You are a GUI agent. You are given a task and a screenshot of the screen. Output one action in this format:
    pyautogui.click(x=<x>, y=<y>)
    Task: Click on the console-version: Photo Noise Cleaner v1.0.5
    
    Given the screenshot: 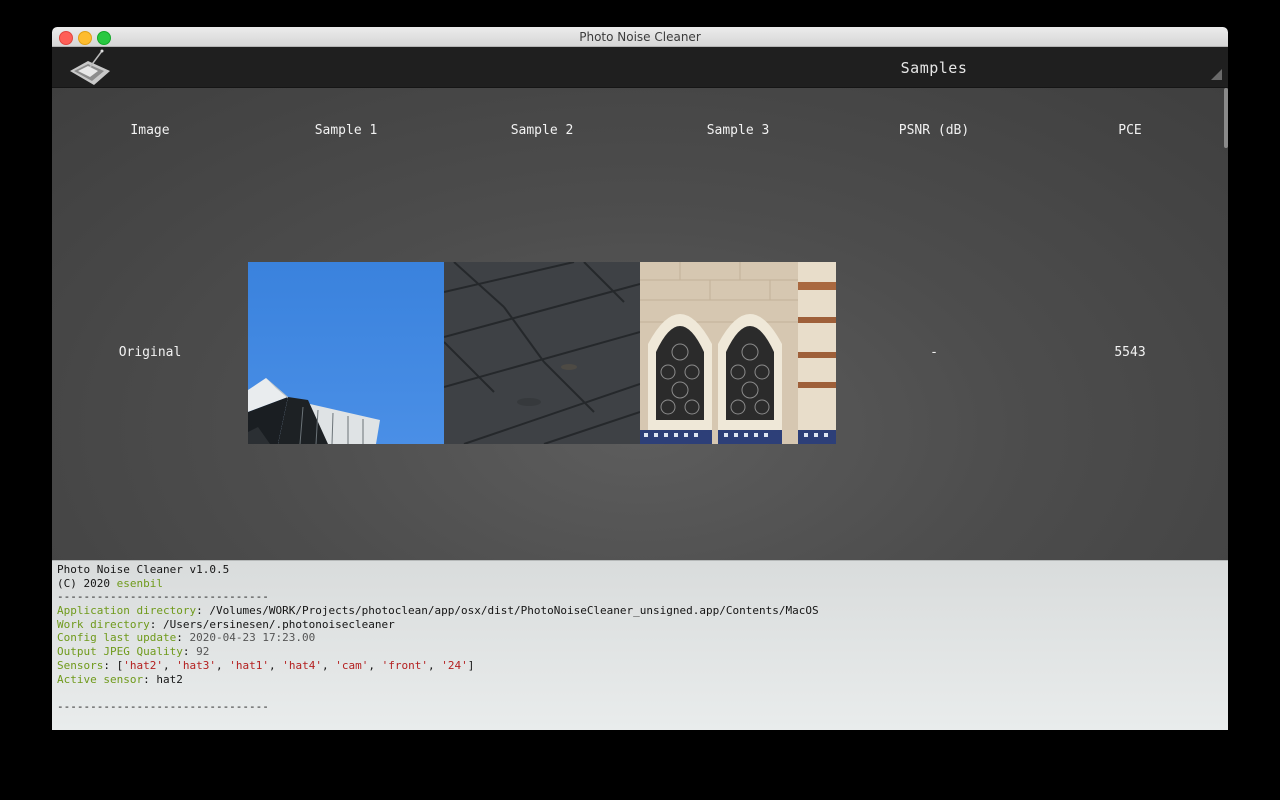 What is the action you would take?
    pyautogui.click(x=143, y=569)
    